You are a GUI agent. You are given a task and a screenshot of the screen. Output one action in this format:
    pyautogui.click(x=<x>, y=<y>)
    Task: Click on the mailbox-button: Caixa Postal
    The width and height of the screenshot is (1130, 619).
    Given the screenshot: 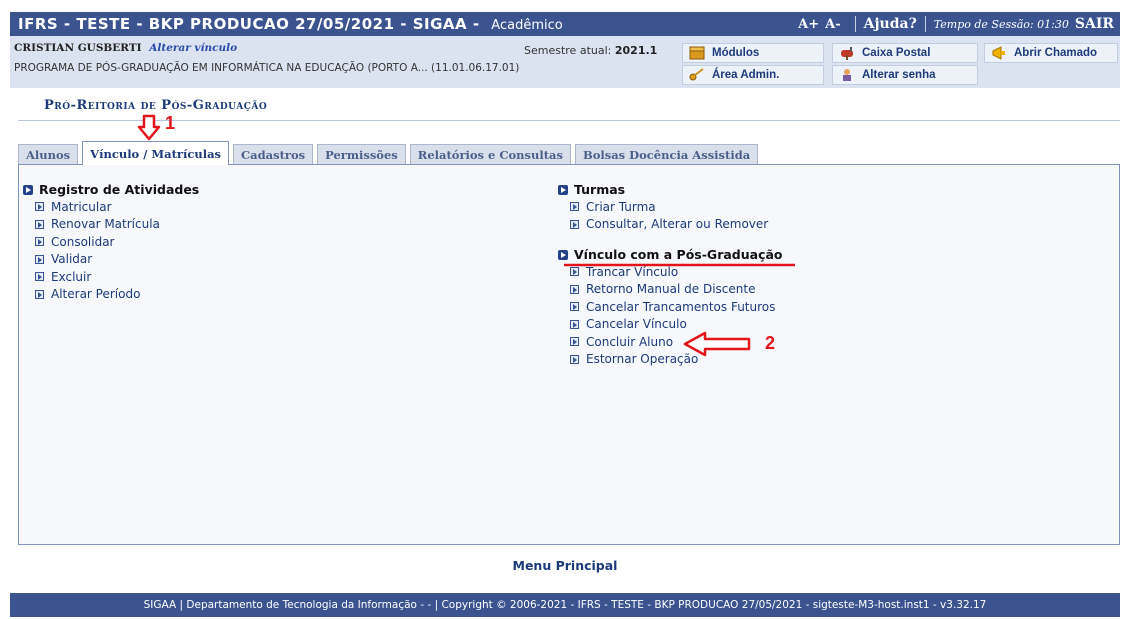 What is the action you would take?
    pyautogui.click(x=905, y=53)
    